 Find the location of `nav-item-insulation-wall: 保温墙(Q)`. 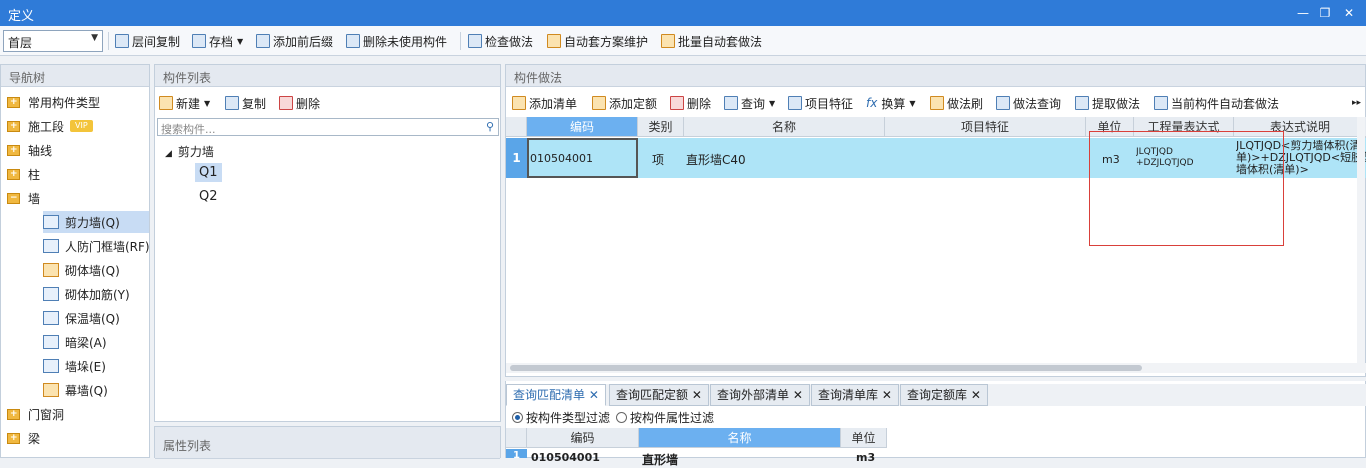

nav-item-insulation-wall: 保温墙(Q) is located at coordinates (81, 318).